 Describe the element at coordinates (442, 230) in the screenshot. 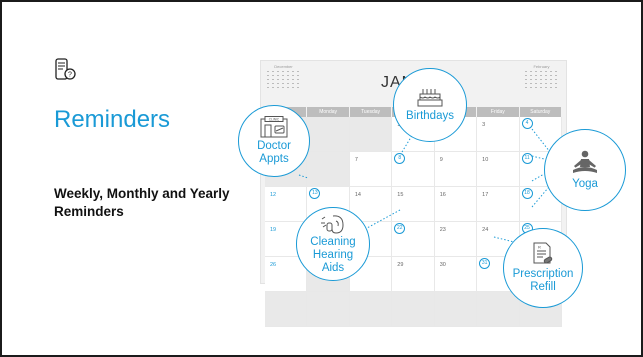

I see `day-number: 23` at that location.